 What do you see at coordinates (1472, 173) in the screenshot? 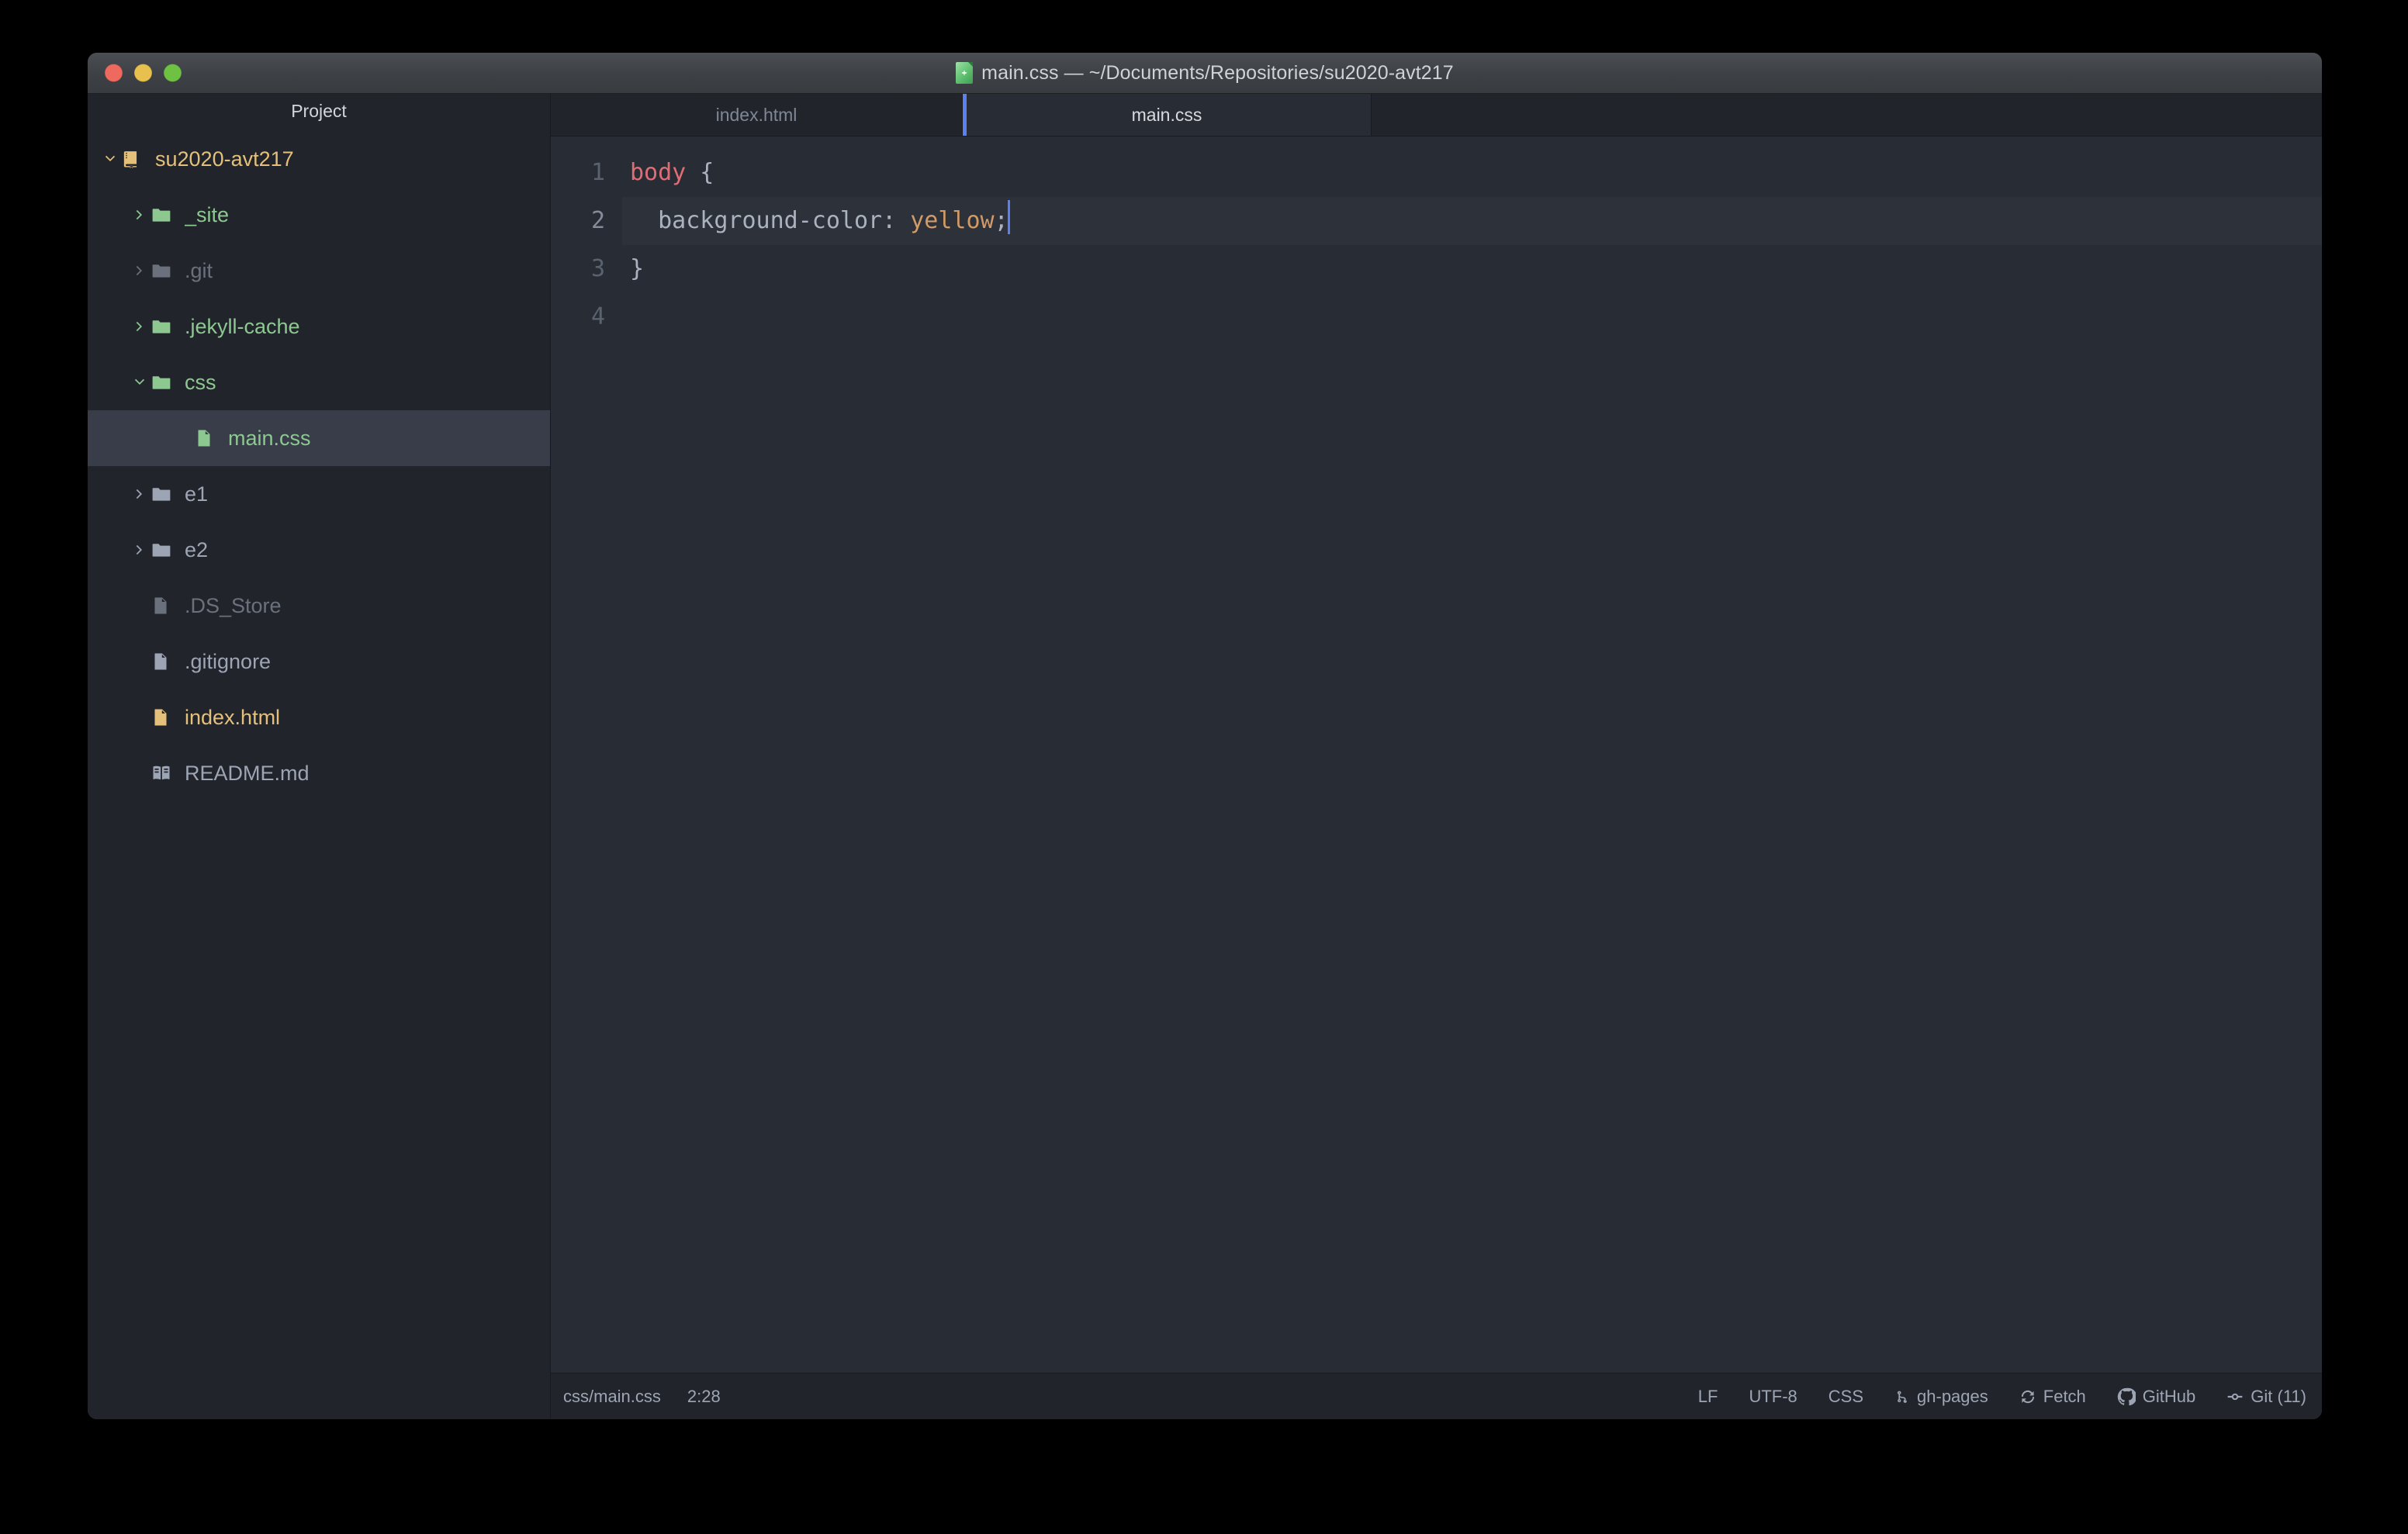
I see `code-line: body {` at bounding box center [1472, 173].